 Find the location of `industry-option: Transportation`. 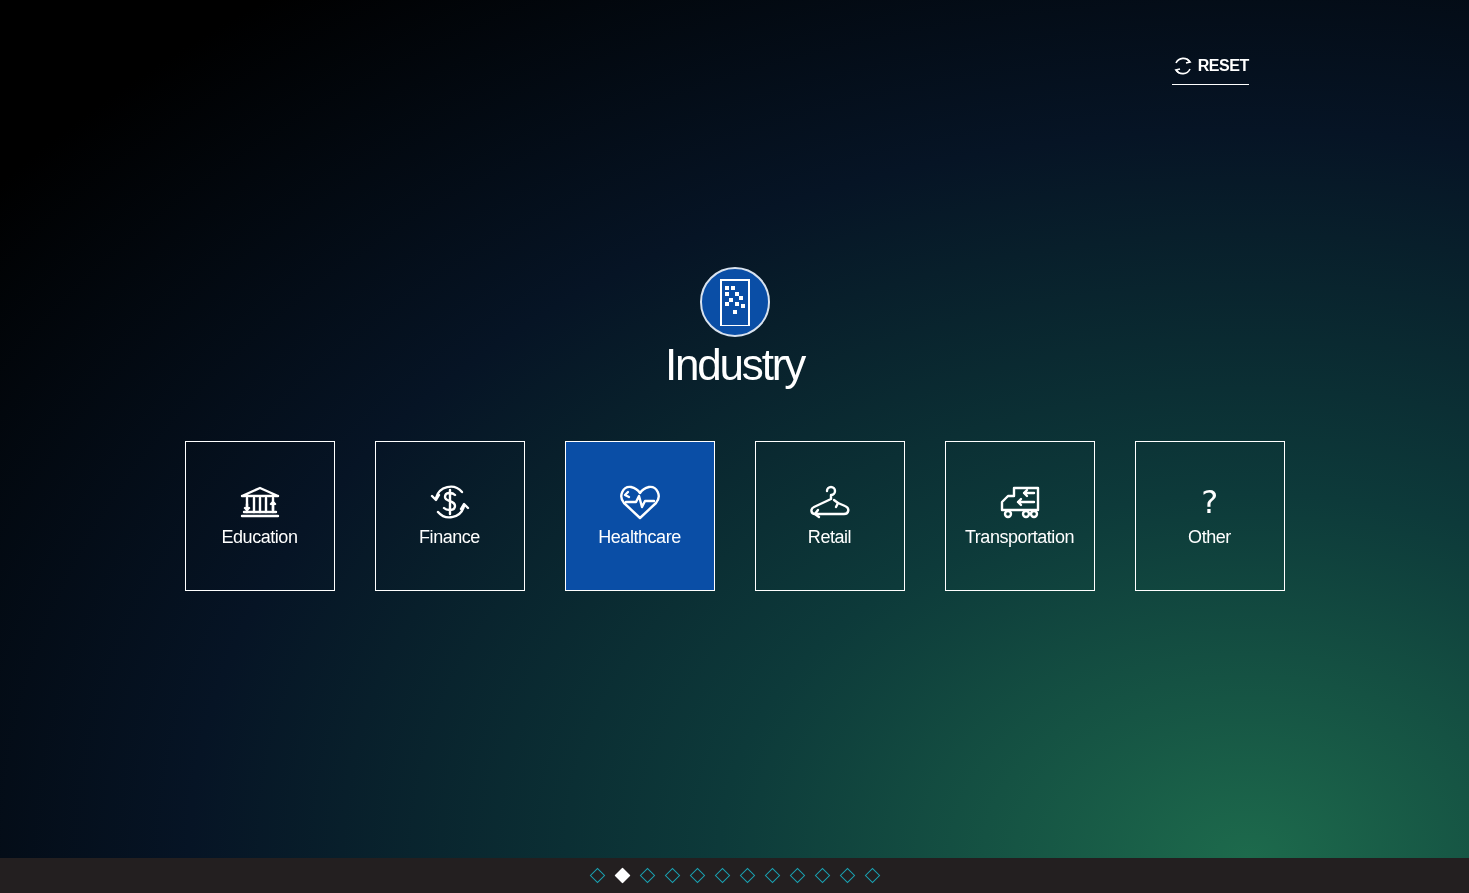

industry-option: Transportation is located at coordinates (1019, 516).